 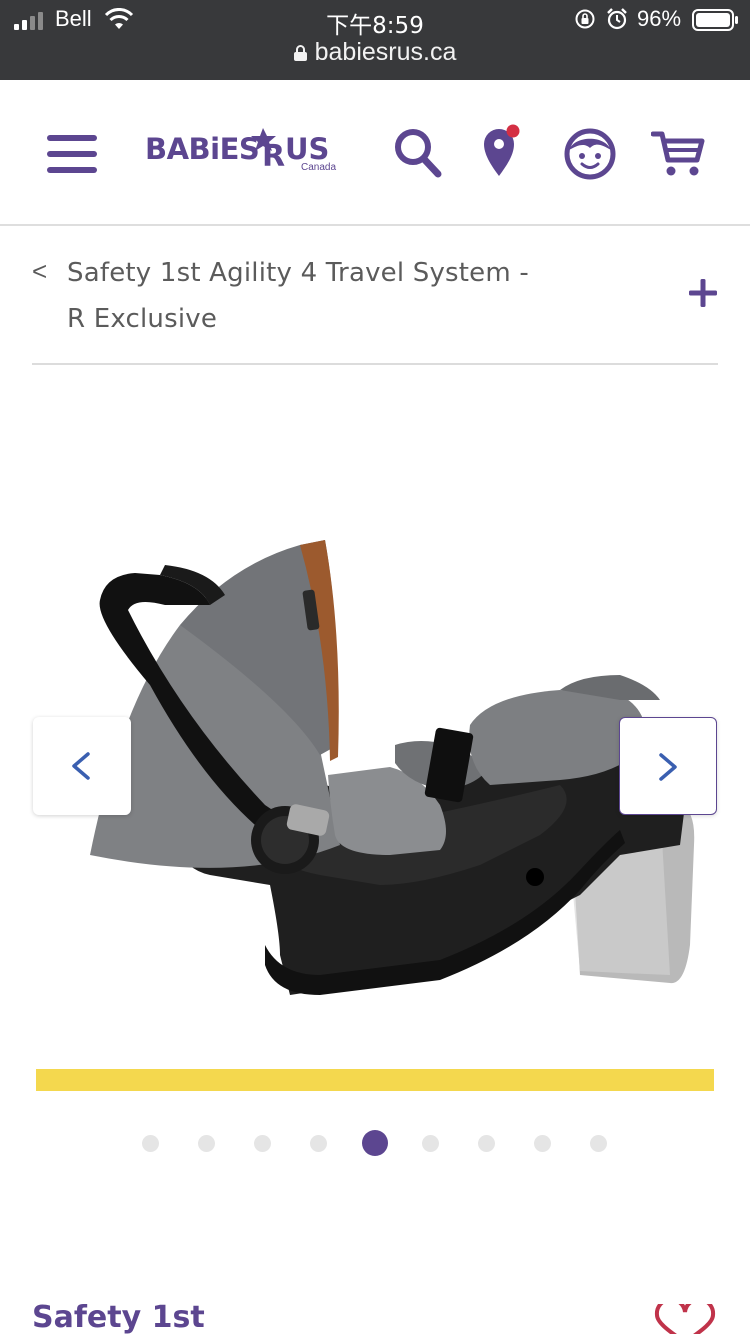 I want to click on next-image-button, so click(x=668, y=766).